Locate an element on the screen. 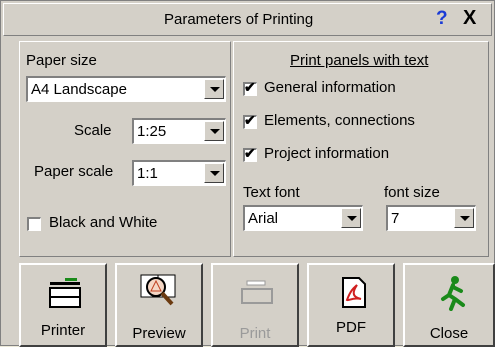  font-size-label: font size is located at coordinates (412, 192).